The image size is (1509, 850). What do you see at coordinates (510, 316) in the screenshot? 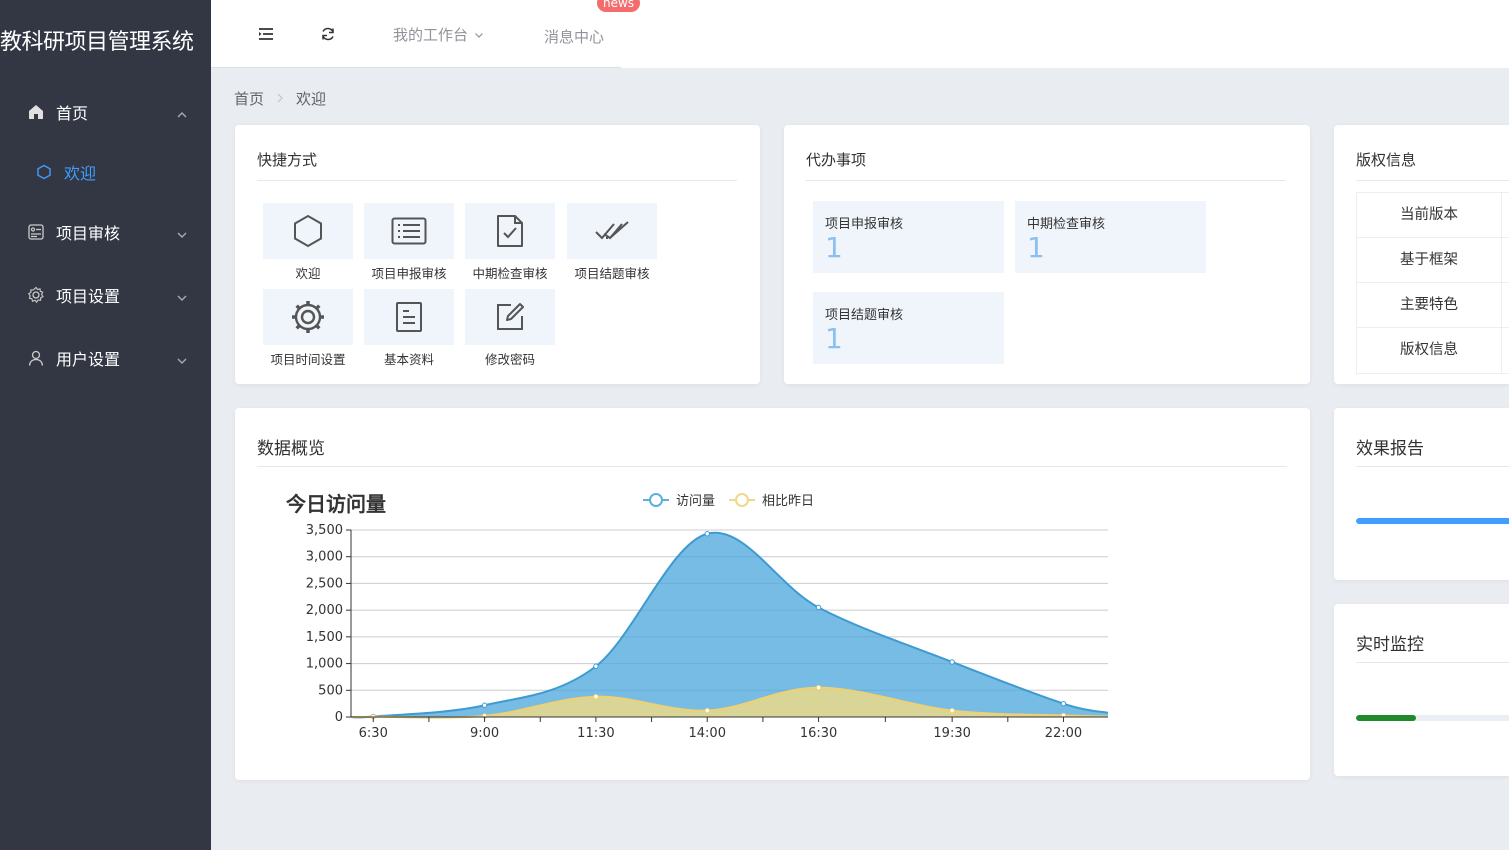
I see `edit-icon` at bounding box center [510, 316].